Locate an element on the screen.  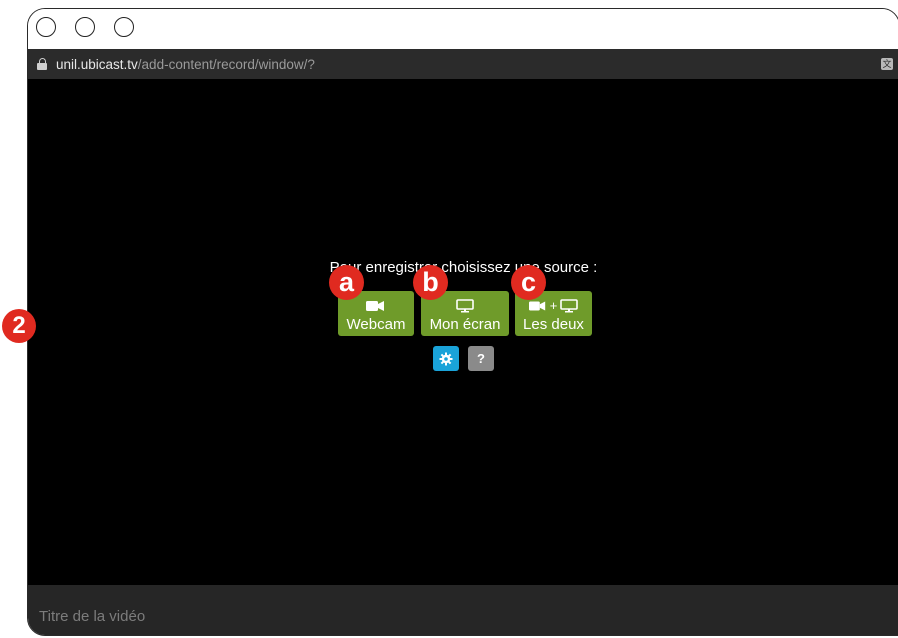
video-title-bar is located at coordinates (463, 610).